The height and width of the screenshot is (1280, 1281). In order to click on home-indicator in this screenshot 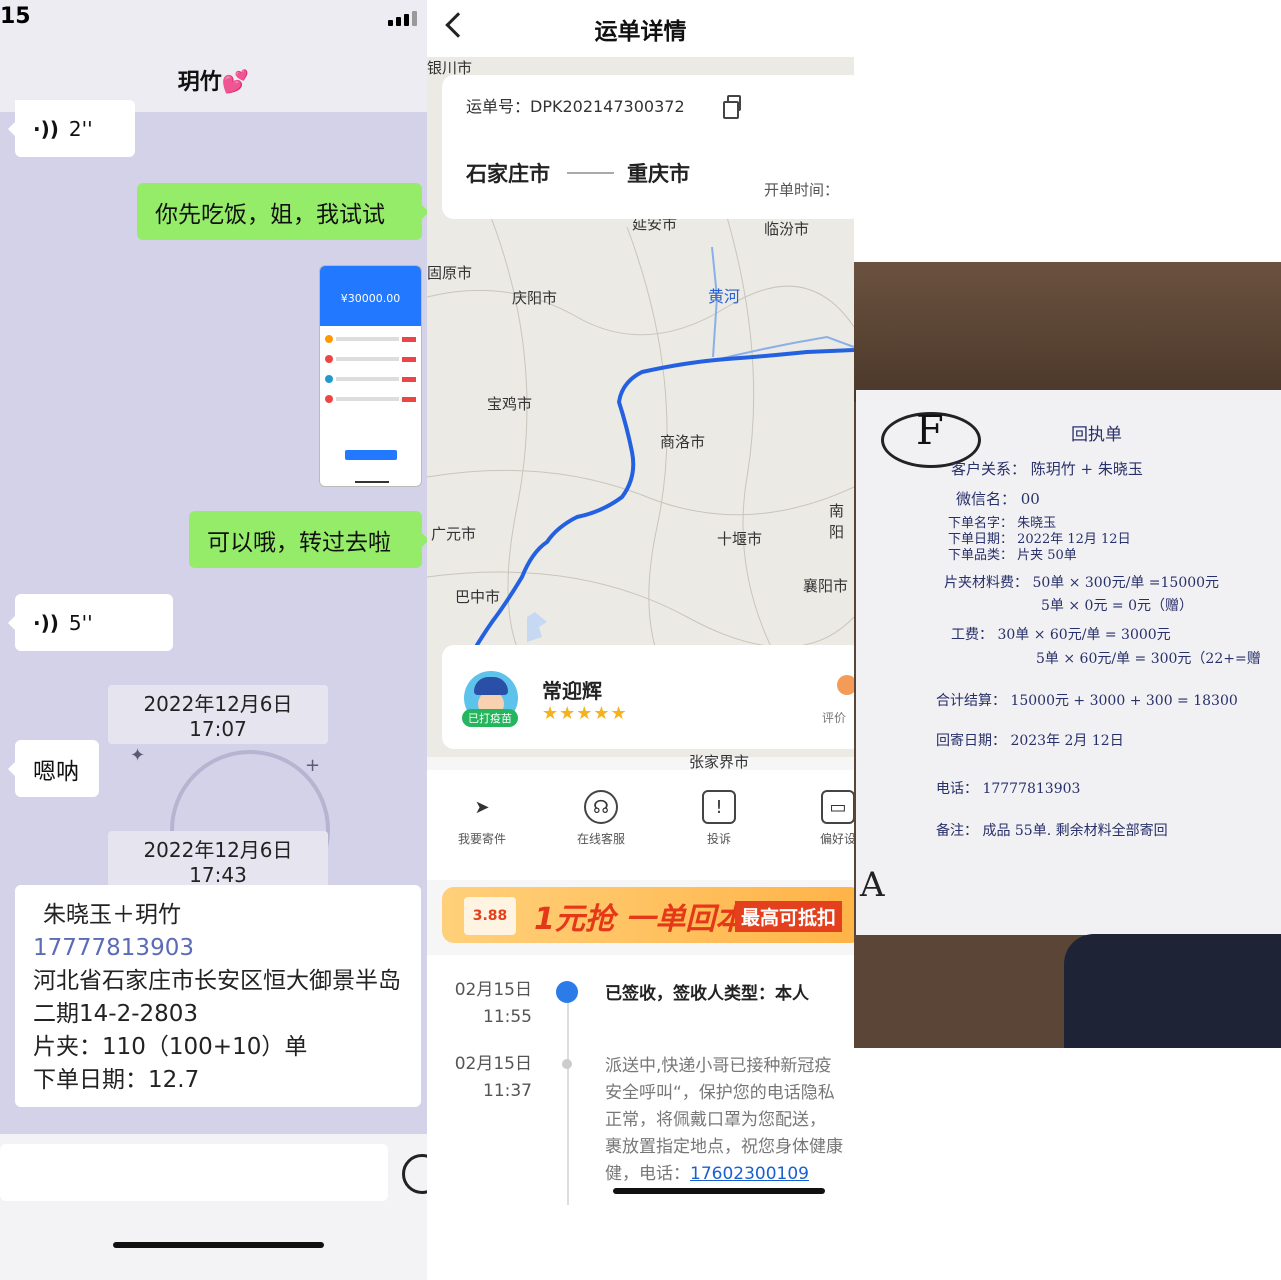, I will do `click(719, 1191)`.